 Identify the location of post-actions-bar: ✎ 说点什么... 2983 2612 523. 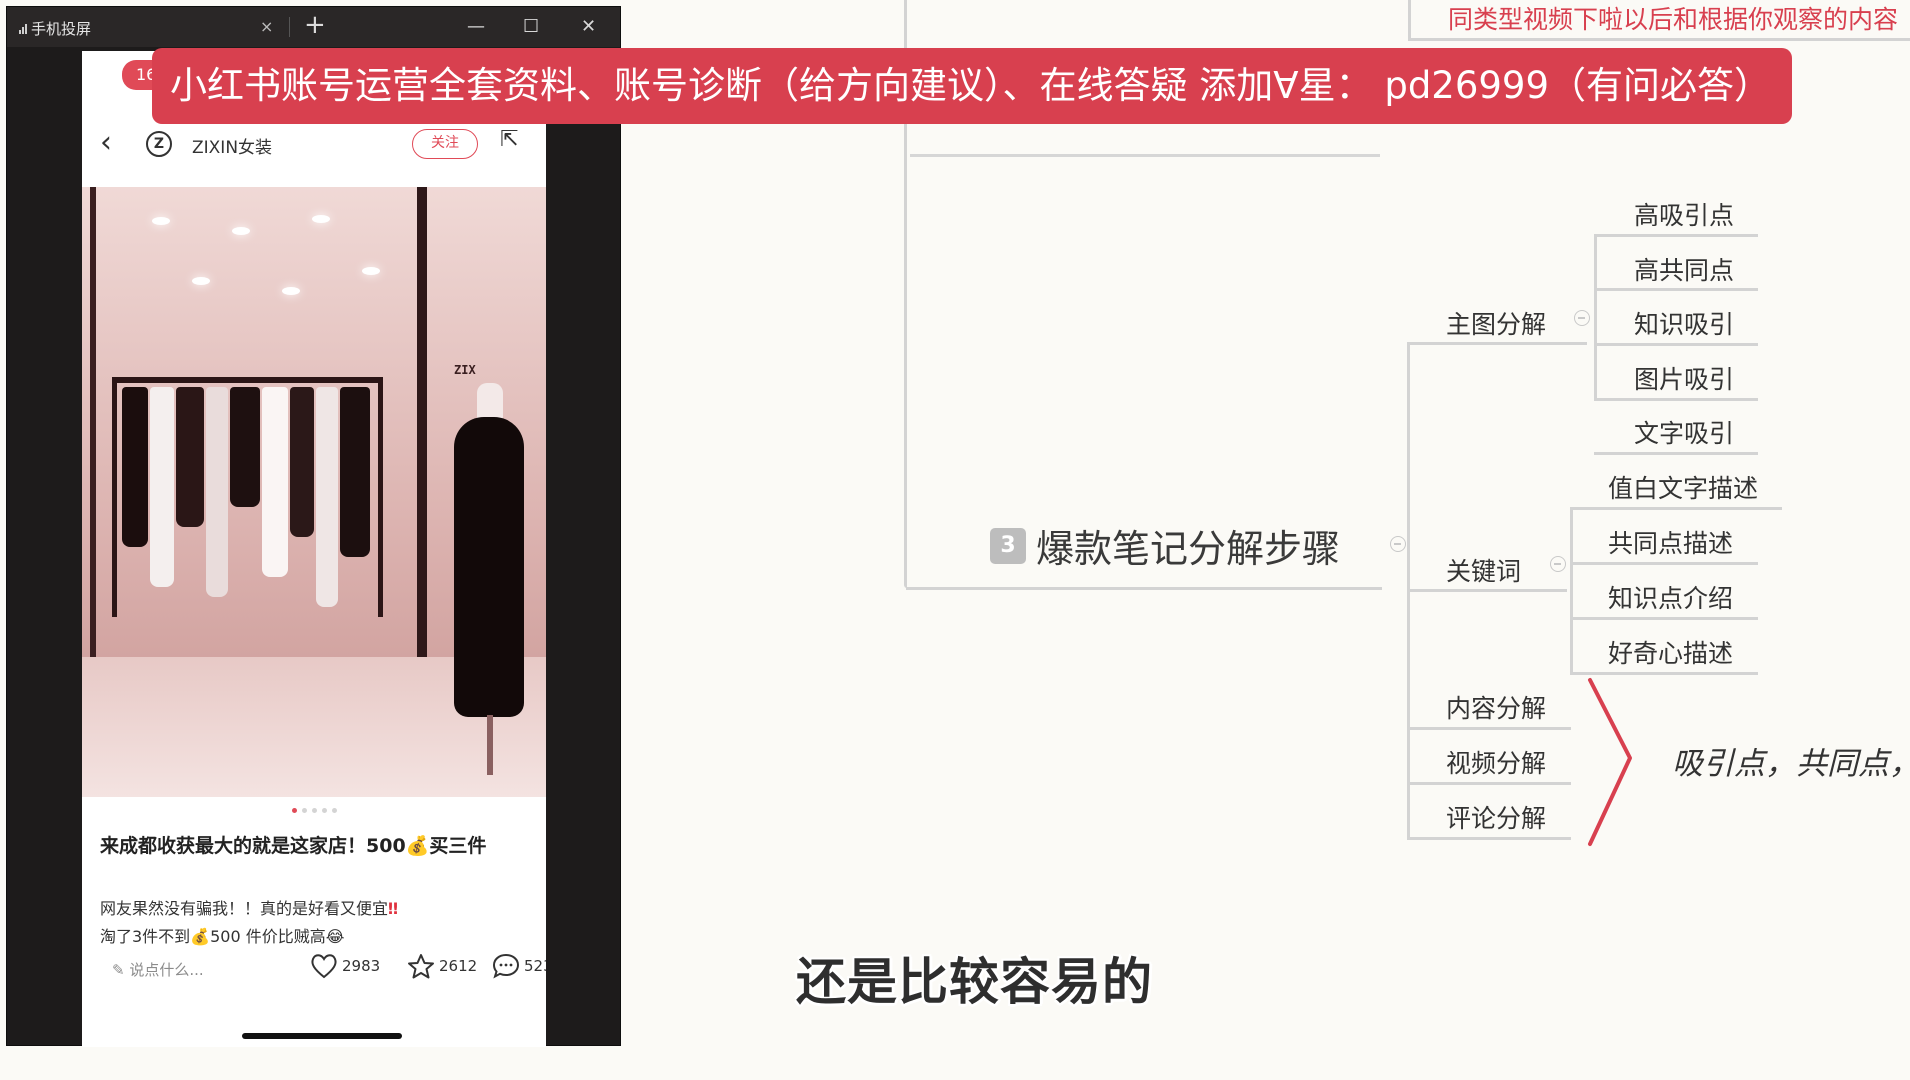
(314, 969).